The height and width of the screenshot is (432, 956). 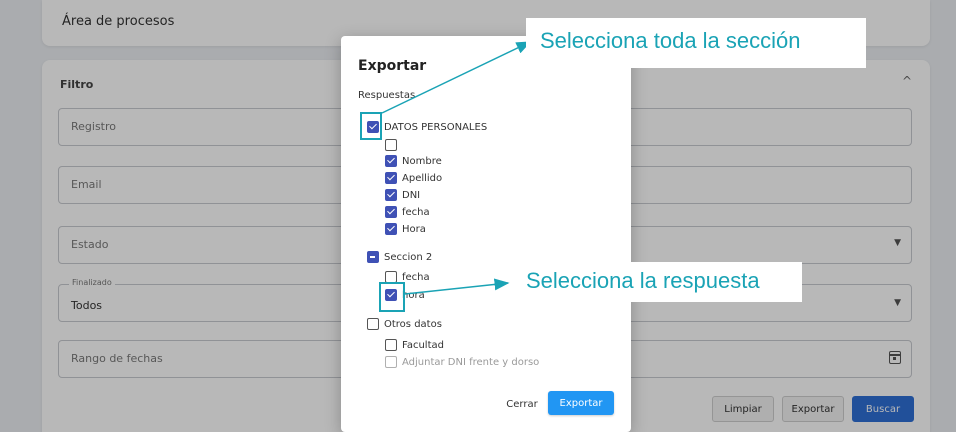 What do you see at coordinates (413, 295) in the screenshot?
I see `hora-label-2: hora` at bounding box center [413, 295].